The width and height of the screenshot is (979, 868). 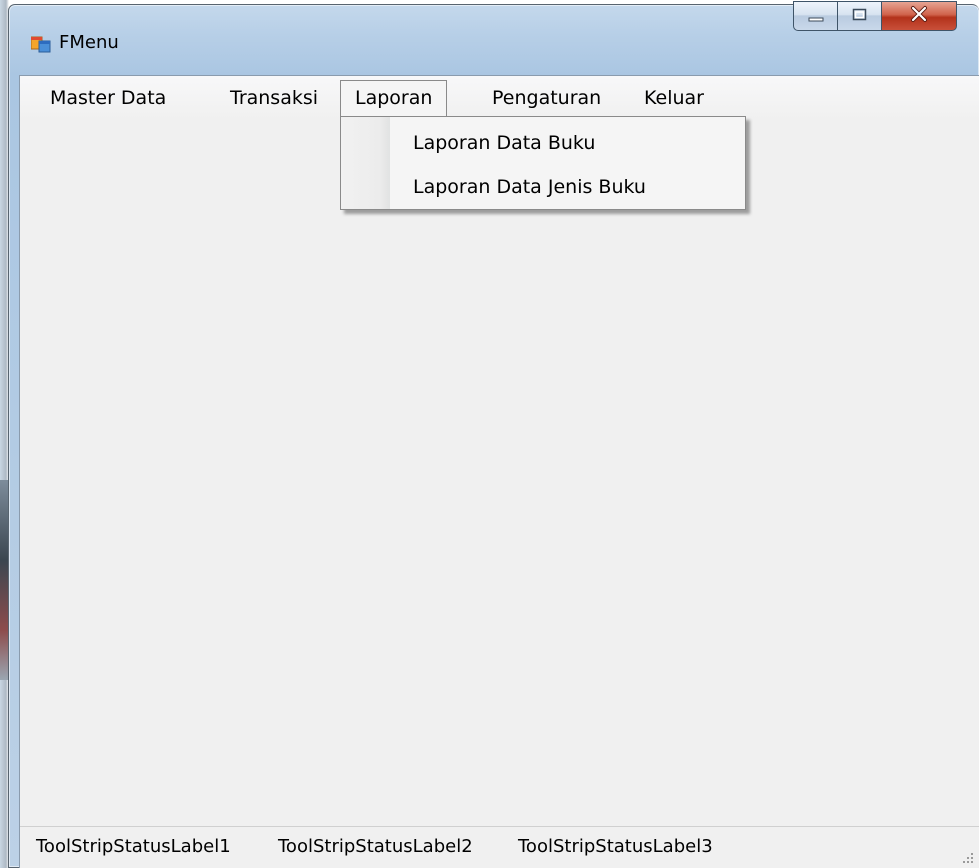 I want to click on close-icon, so click(x=919, y=16).